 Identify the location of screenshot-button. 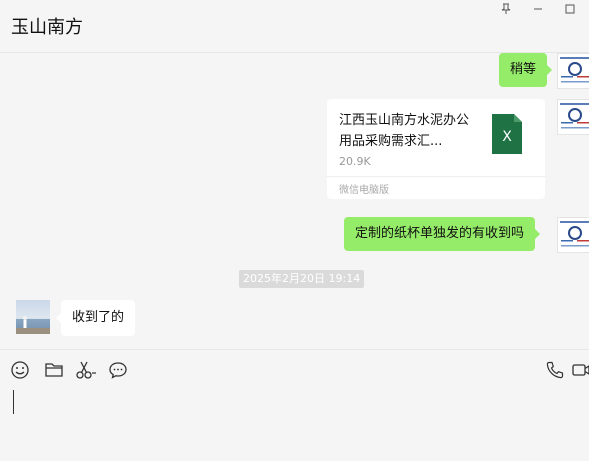
(86, 372).